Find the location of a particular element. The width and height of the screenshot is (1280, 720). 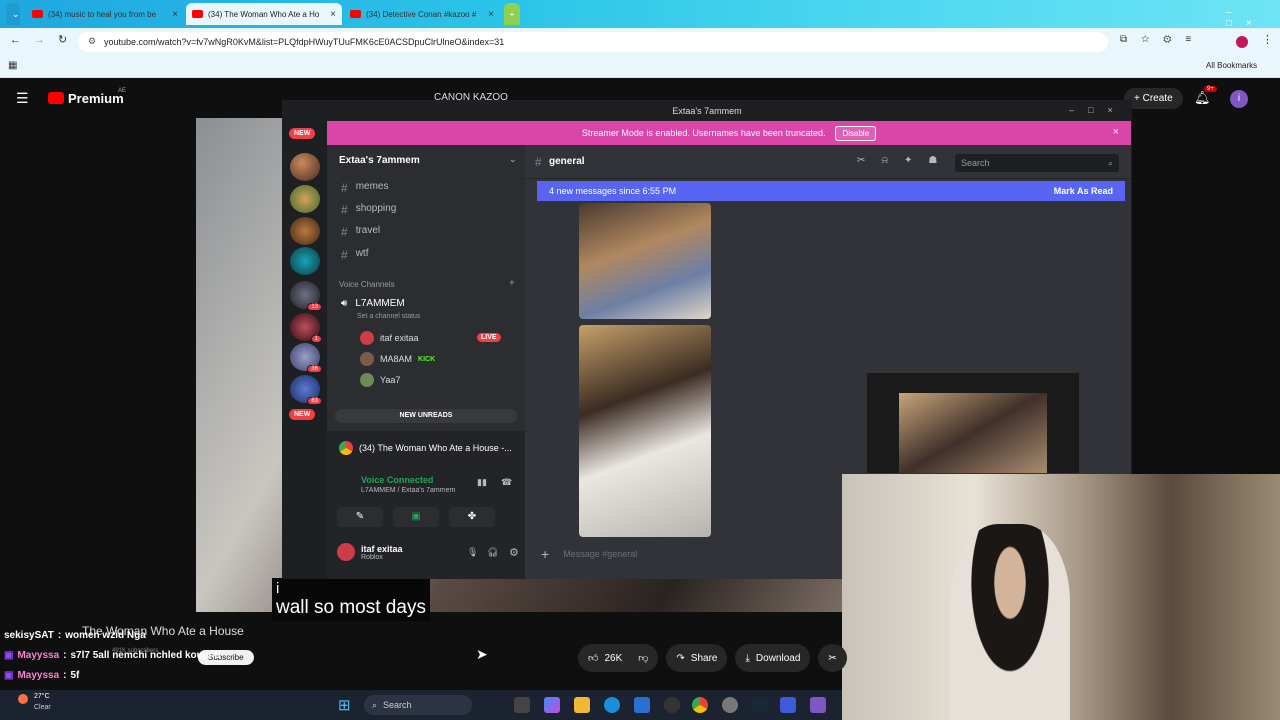

header-icons: ✂⍾✦☗ is located at coordinates (905, 160).